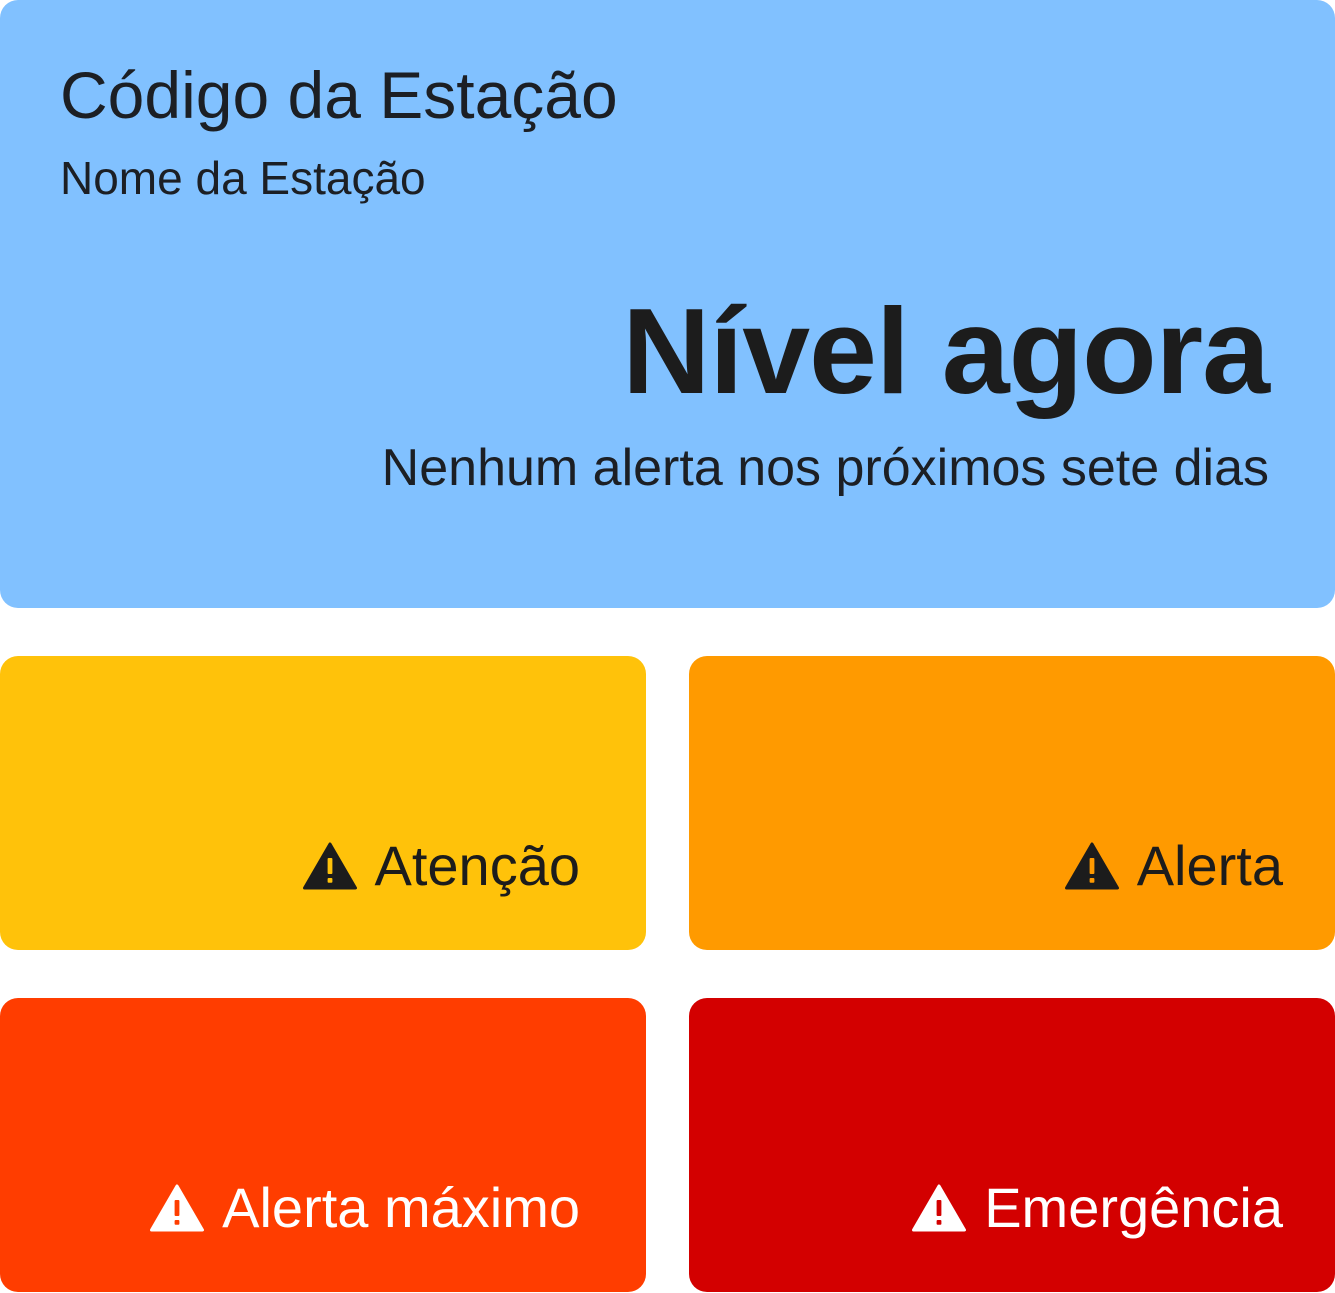 The image size is (1335, 1293). What do you see at coordinates (1012, 803) in the screenshot?
I see `level-card-alerta: Alerta` at bounding box center [1012, 803].